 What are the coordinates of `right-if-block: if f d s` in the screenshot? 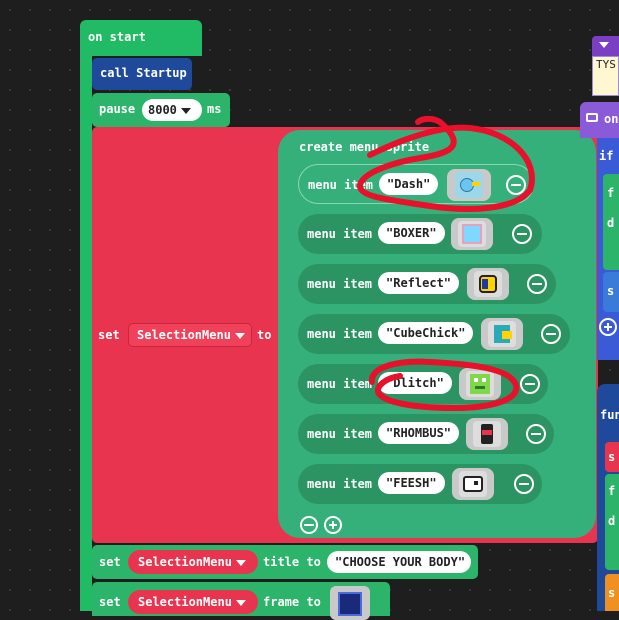 It's located at (608, 249).